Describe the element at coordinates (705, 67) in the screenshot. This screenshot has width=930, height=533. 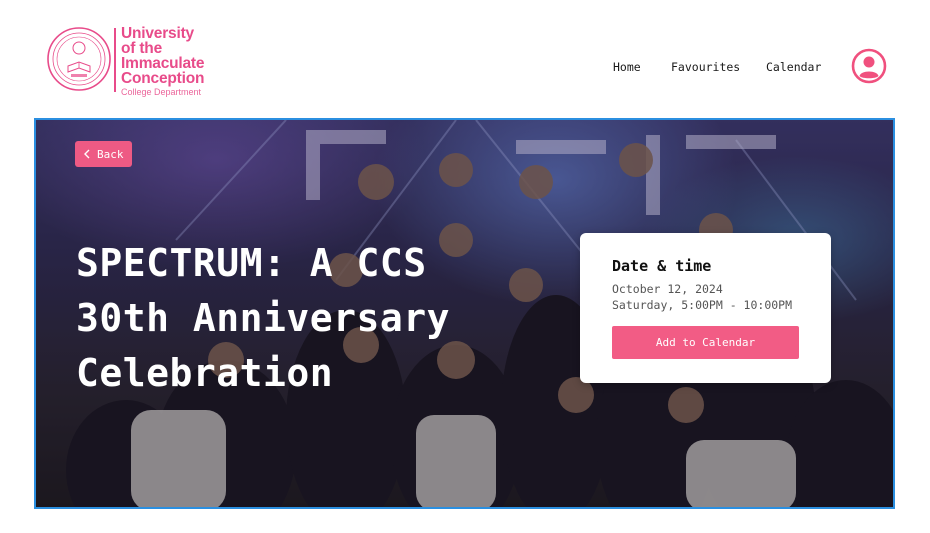
I see `nav-favourites-link: Favourites` at that location.